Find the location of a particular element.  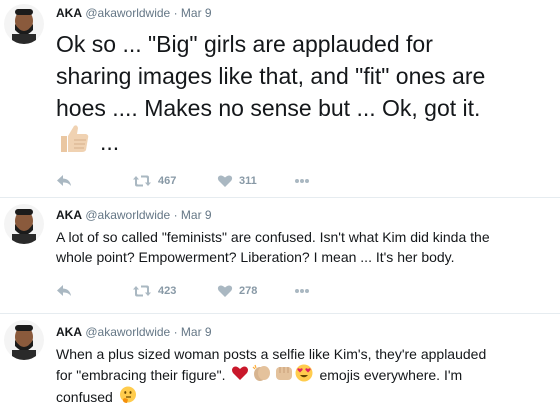

thumbs-up-emoji is located at coordinates (73, 142).